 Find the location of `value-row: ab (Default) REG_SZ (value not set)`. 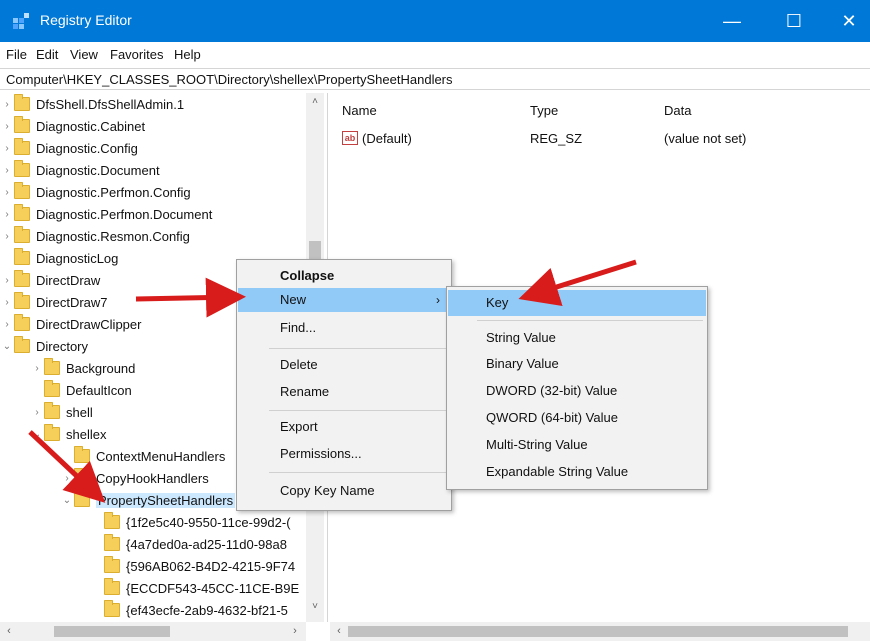

value-row: ab (Default) REG_SZ (value not set) is located at coordinates (600, 139).